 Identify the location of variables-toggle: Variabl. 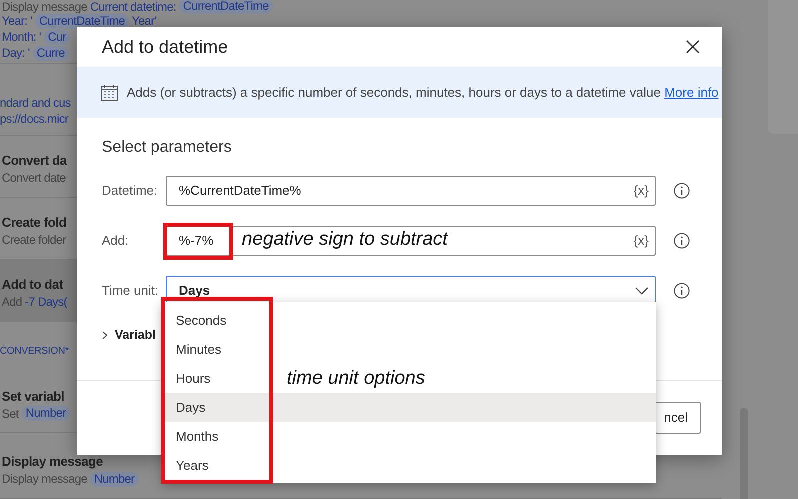
(129, 335).